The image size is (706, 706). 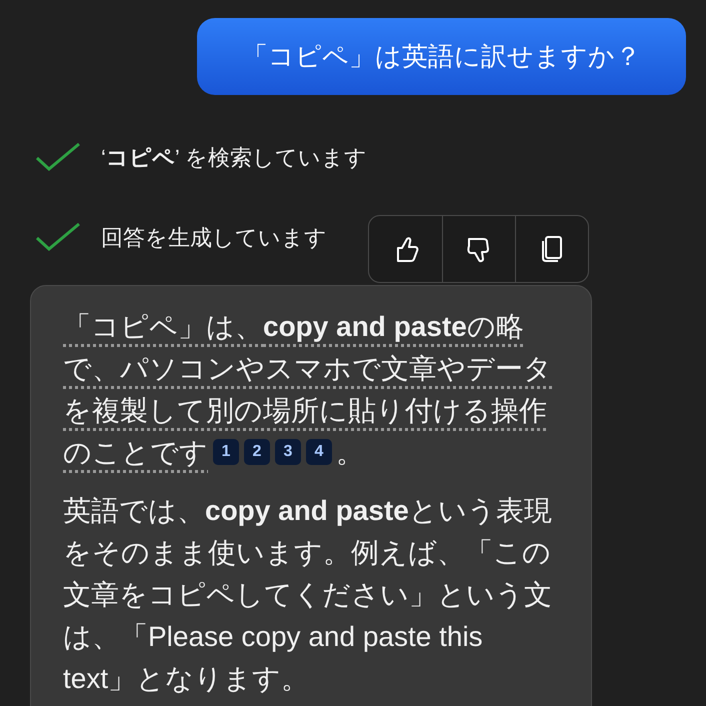 I want to click on citation-link: 2, so click(x=257, y=452).